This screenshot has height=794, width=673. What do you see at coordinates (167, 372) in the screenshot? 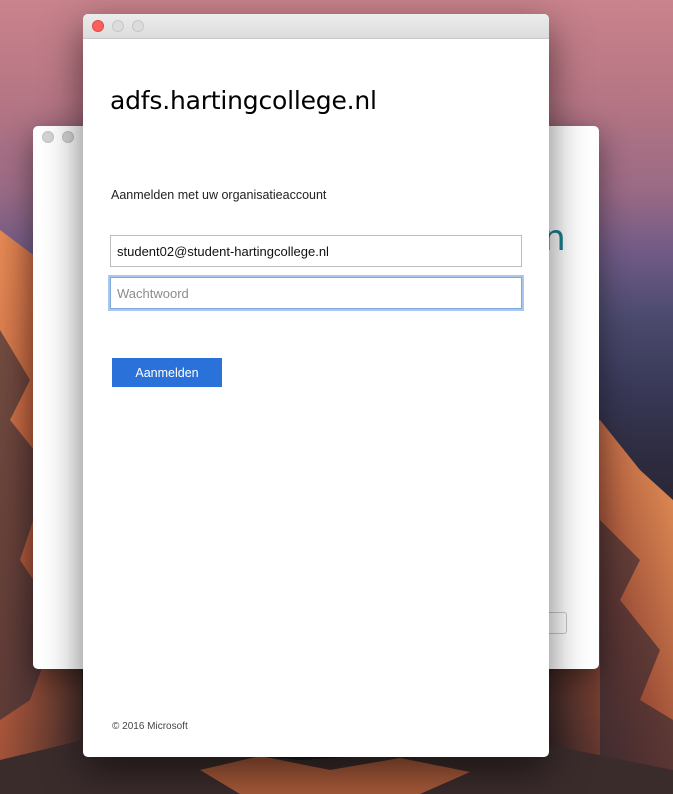
I see `signin-button: Aanmelden` at bounding box center [167, 372].